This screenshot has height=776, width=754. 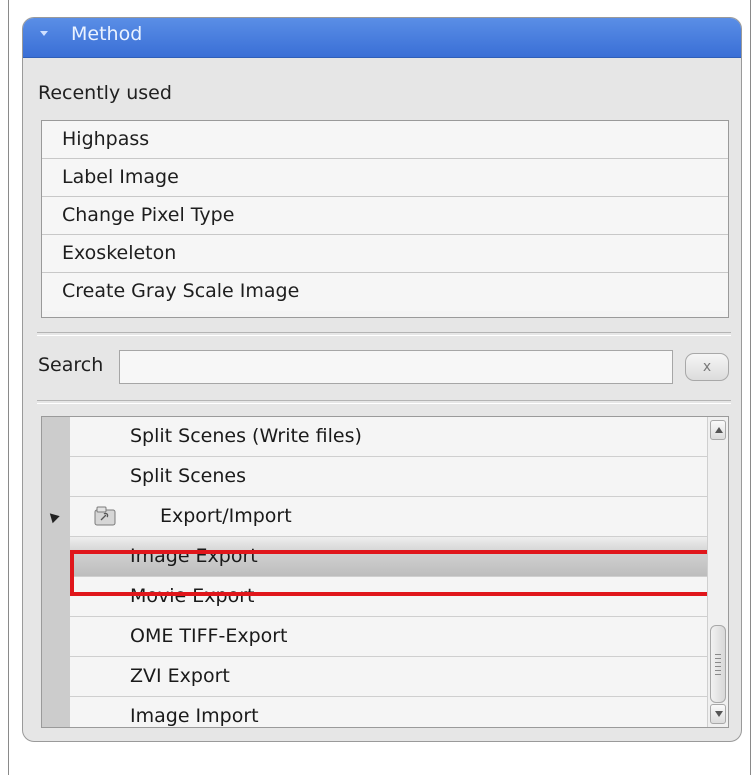 I want to click on scroll-down-button, so click(x=718, y=714).